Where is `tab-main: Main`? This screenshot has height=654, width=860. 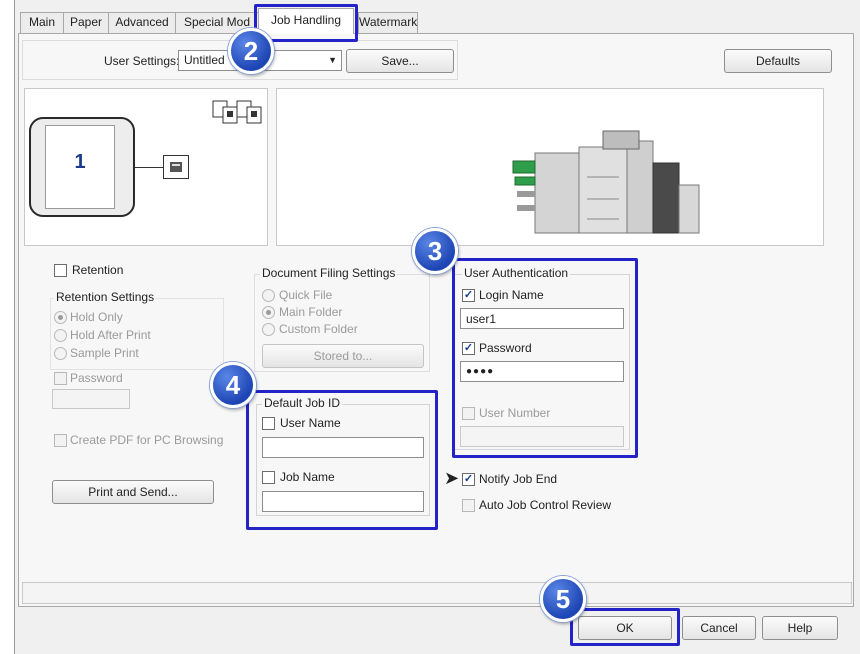
tab-main: Main is located at coordinates (42, 22).